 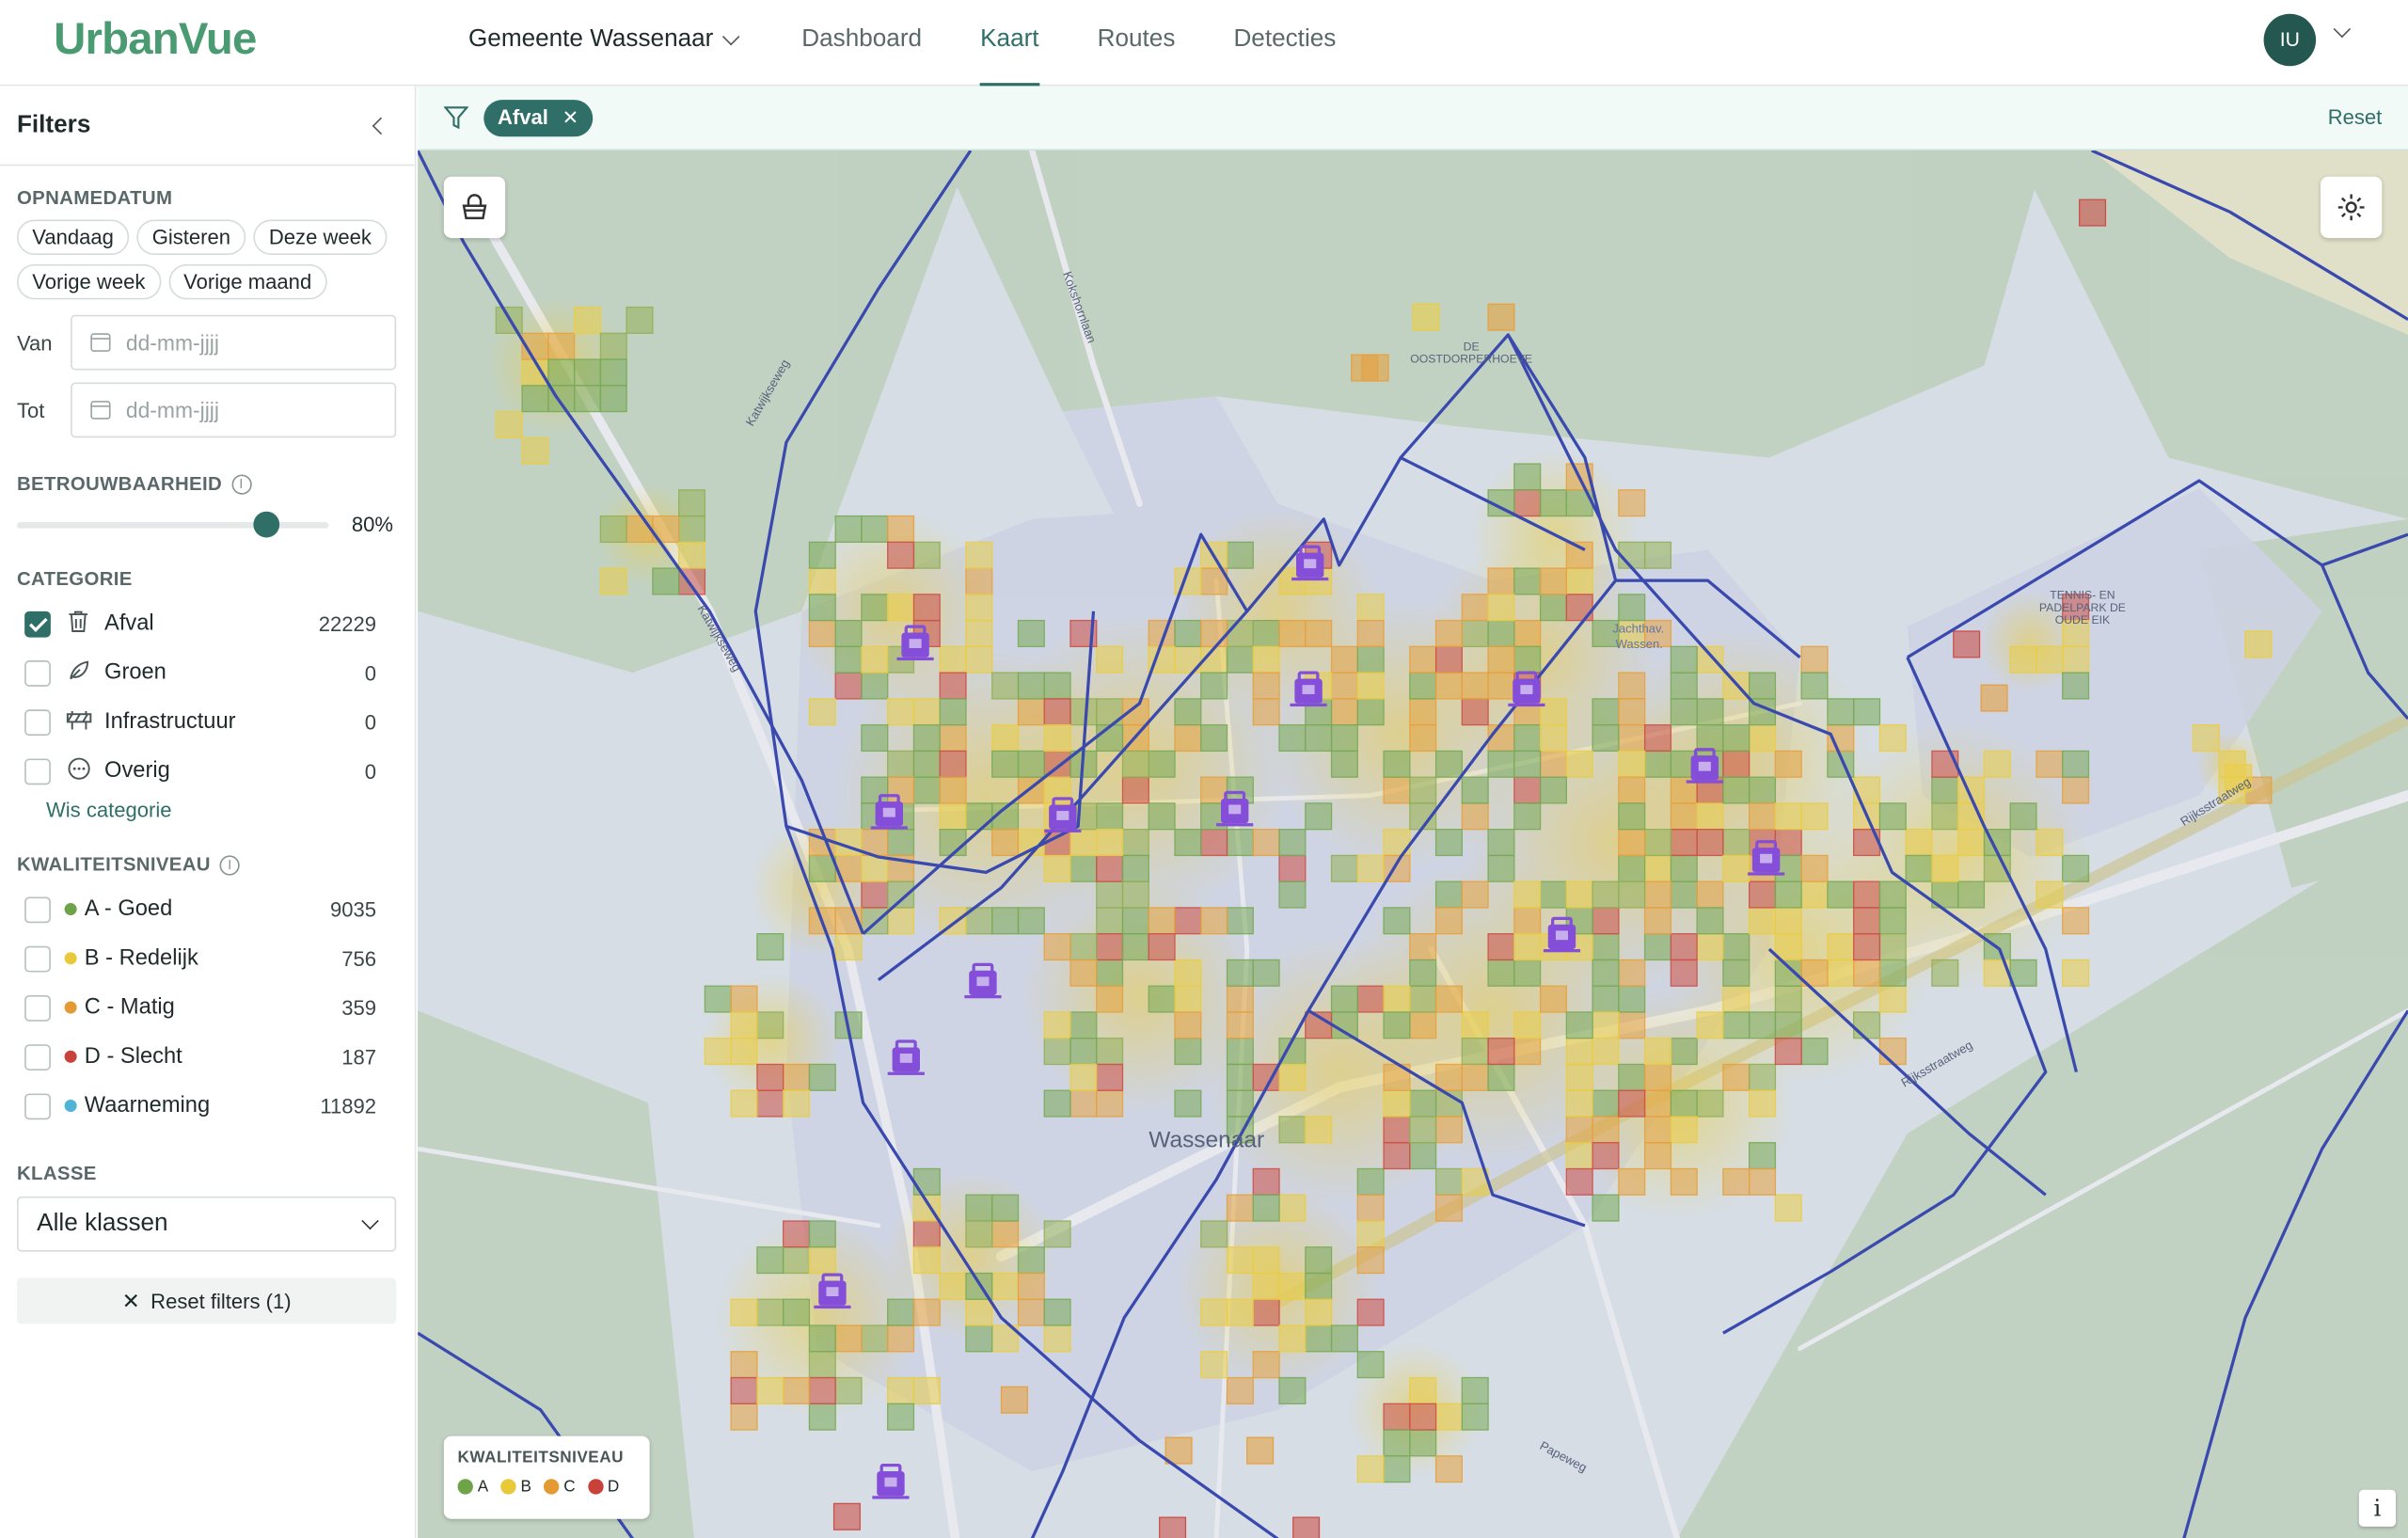 I want to click on category-row-overig: Overig 0, so click(x=205, y=771).